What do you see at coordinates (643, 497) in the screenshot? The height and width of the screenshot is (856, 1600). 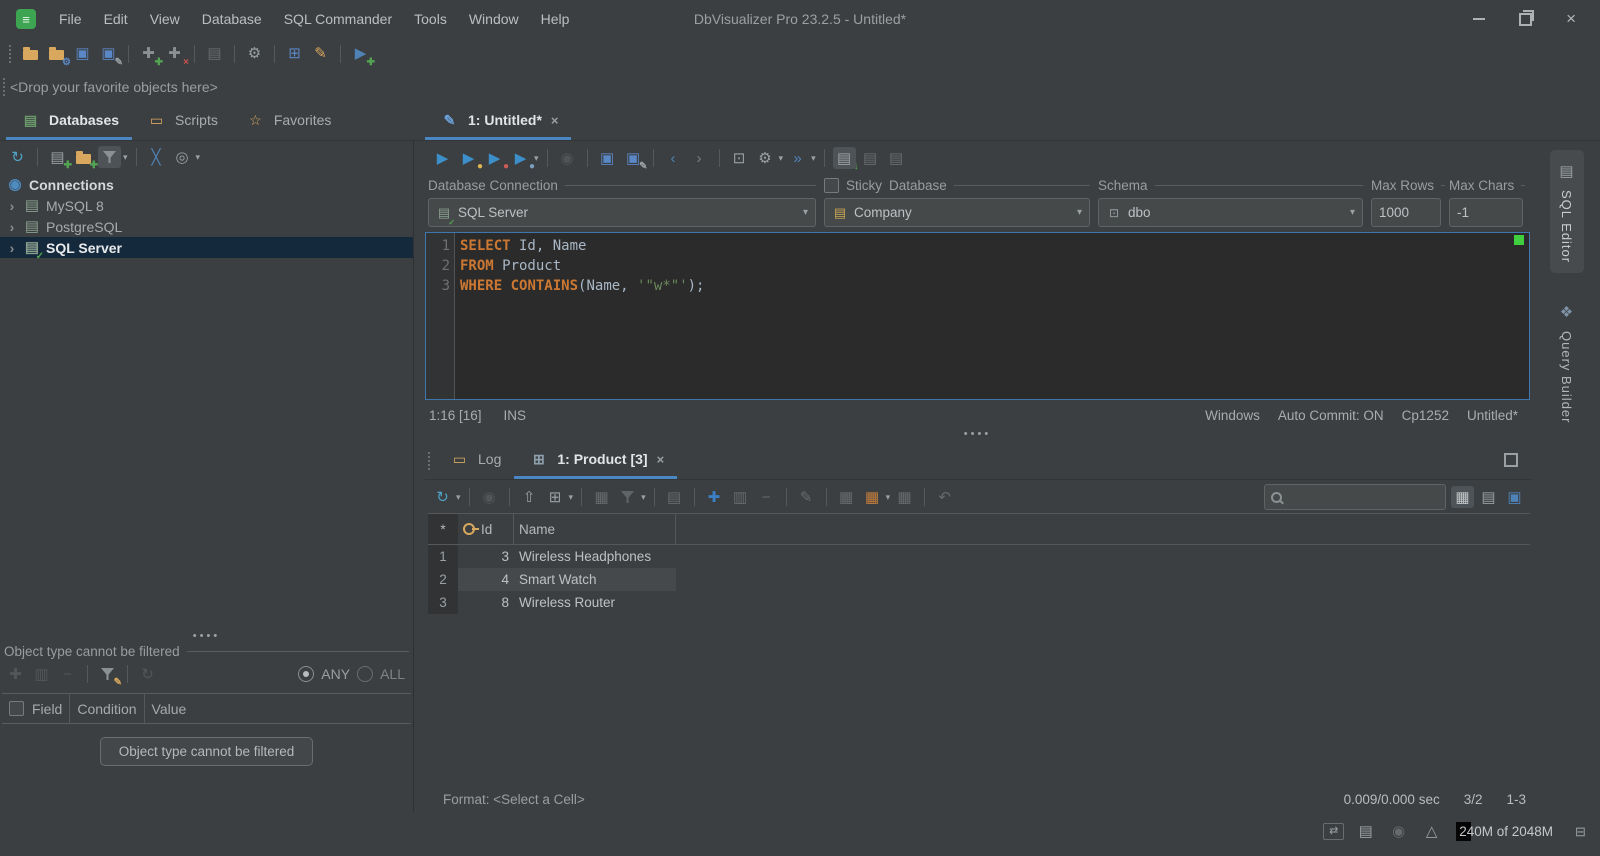 I see `filter-result-icon-chevron: ▾` at bounding box center [643, 497].